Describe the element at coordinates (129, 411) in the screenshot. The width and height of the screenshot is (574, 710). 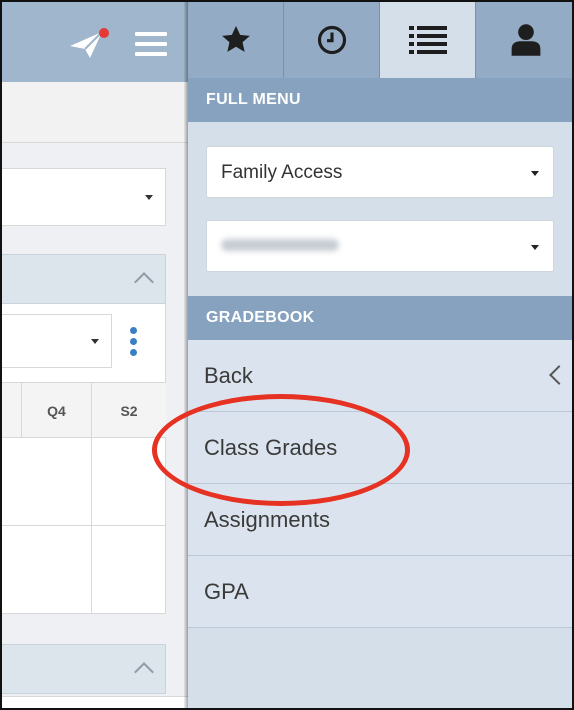
I see `column-s2: S2` at that location.